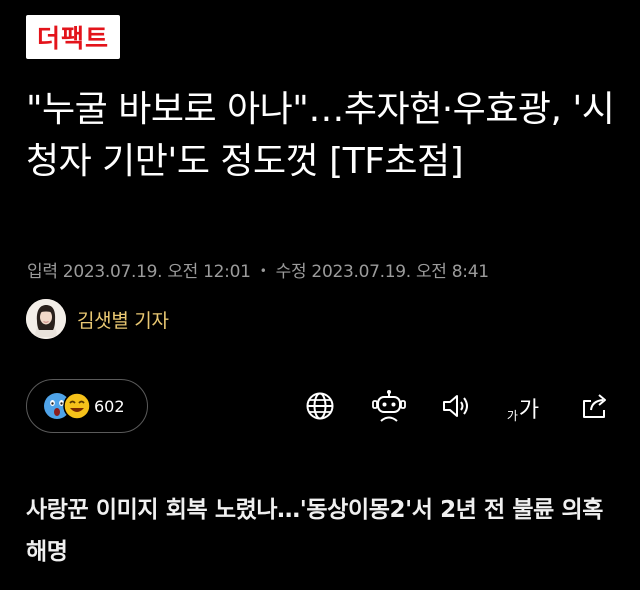 The image size is (640, 590). What do you see at coordinates (529, 410) in the screenshot?
I see `font-size-big-glyph: 가` at bounding box center [529, 410].